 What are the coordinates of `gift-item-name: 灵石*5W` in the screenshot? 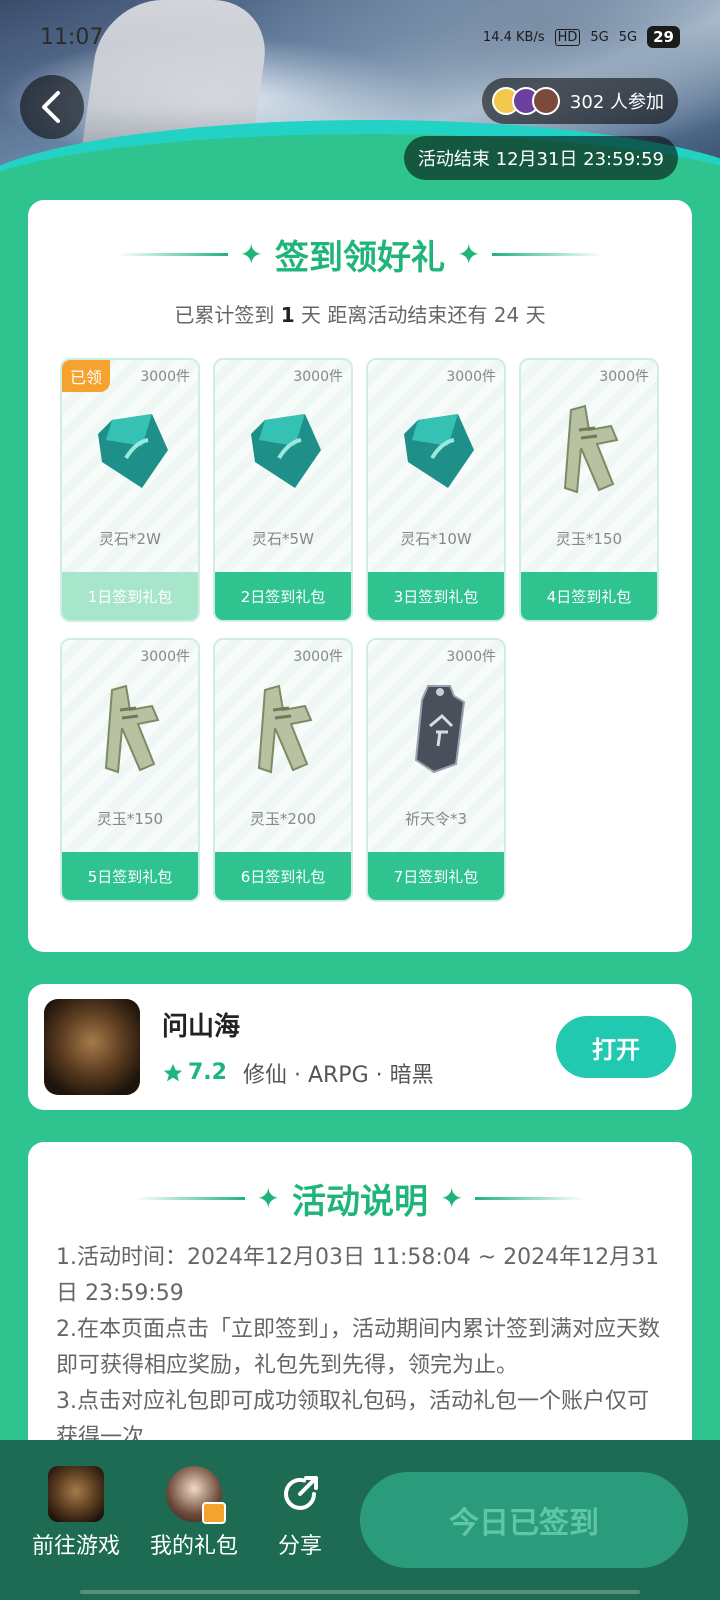 It's located at (283, 539).